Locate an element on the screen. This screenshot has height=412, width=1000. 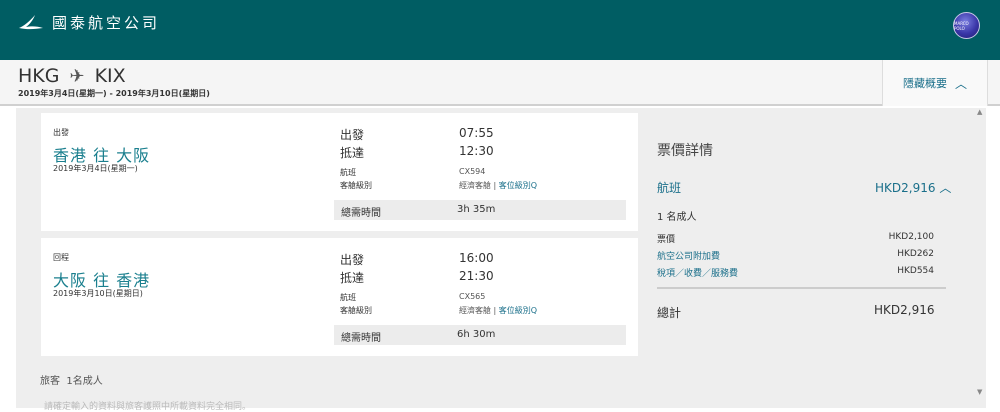
return-cabin-class: 經濟客艙 | is located at coordinates (478, 310).